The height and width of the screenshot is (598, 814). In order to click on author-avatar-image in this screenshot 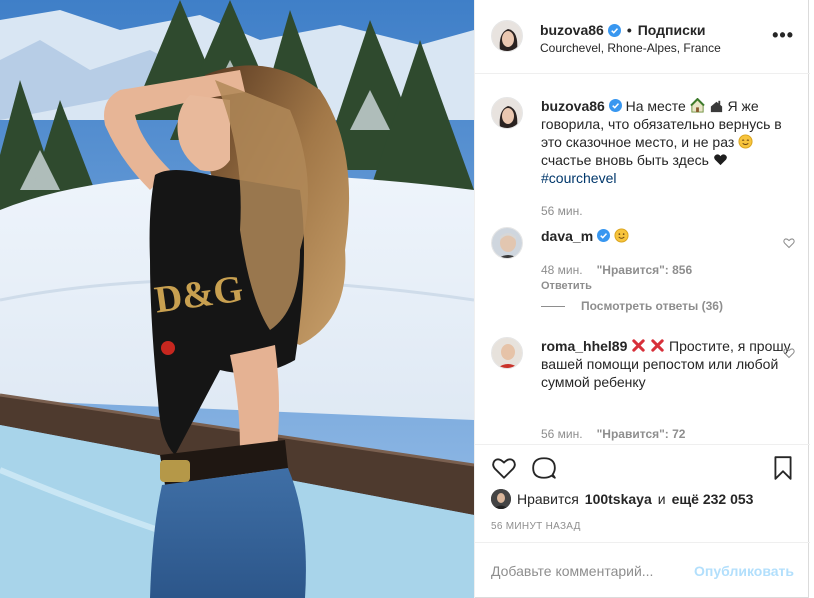, I will do `click(507, 36)`.